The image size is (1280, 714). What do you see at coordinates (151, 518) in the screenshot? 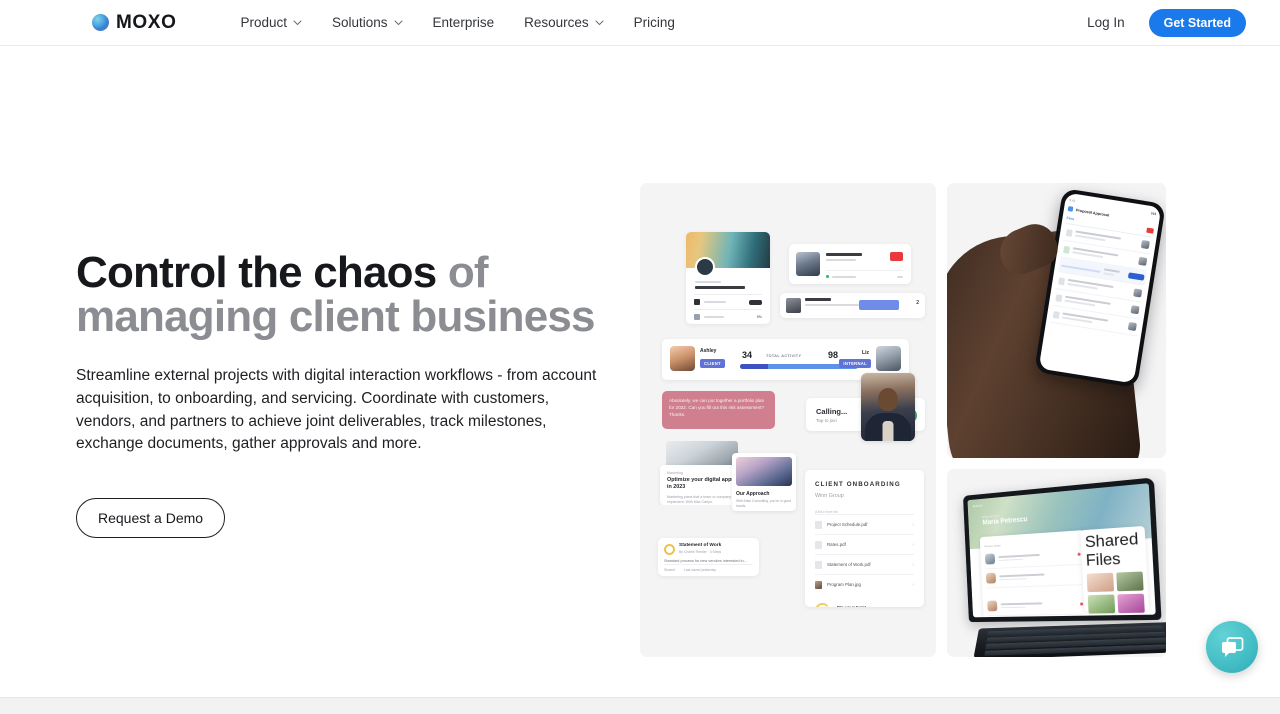
I see `request-demo-button: Request a Demo` at bounding box center [151, 518].